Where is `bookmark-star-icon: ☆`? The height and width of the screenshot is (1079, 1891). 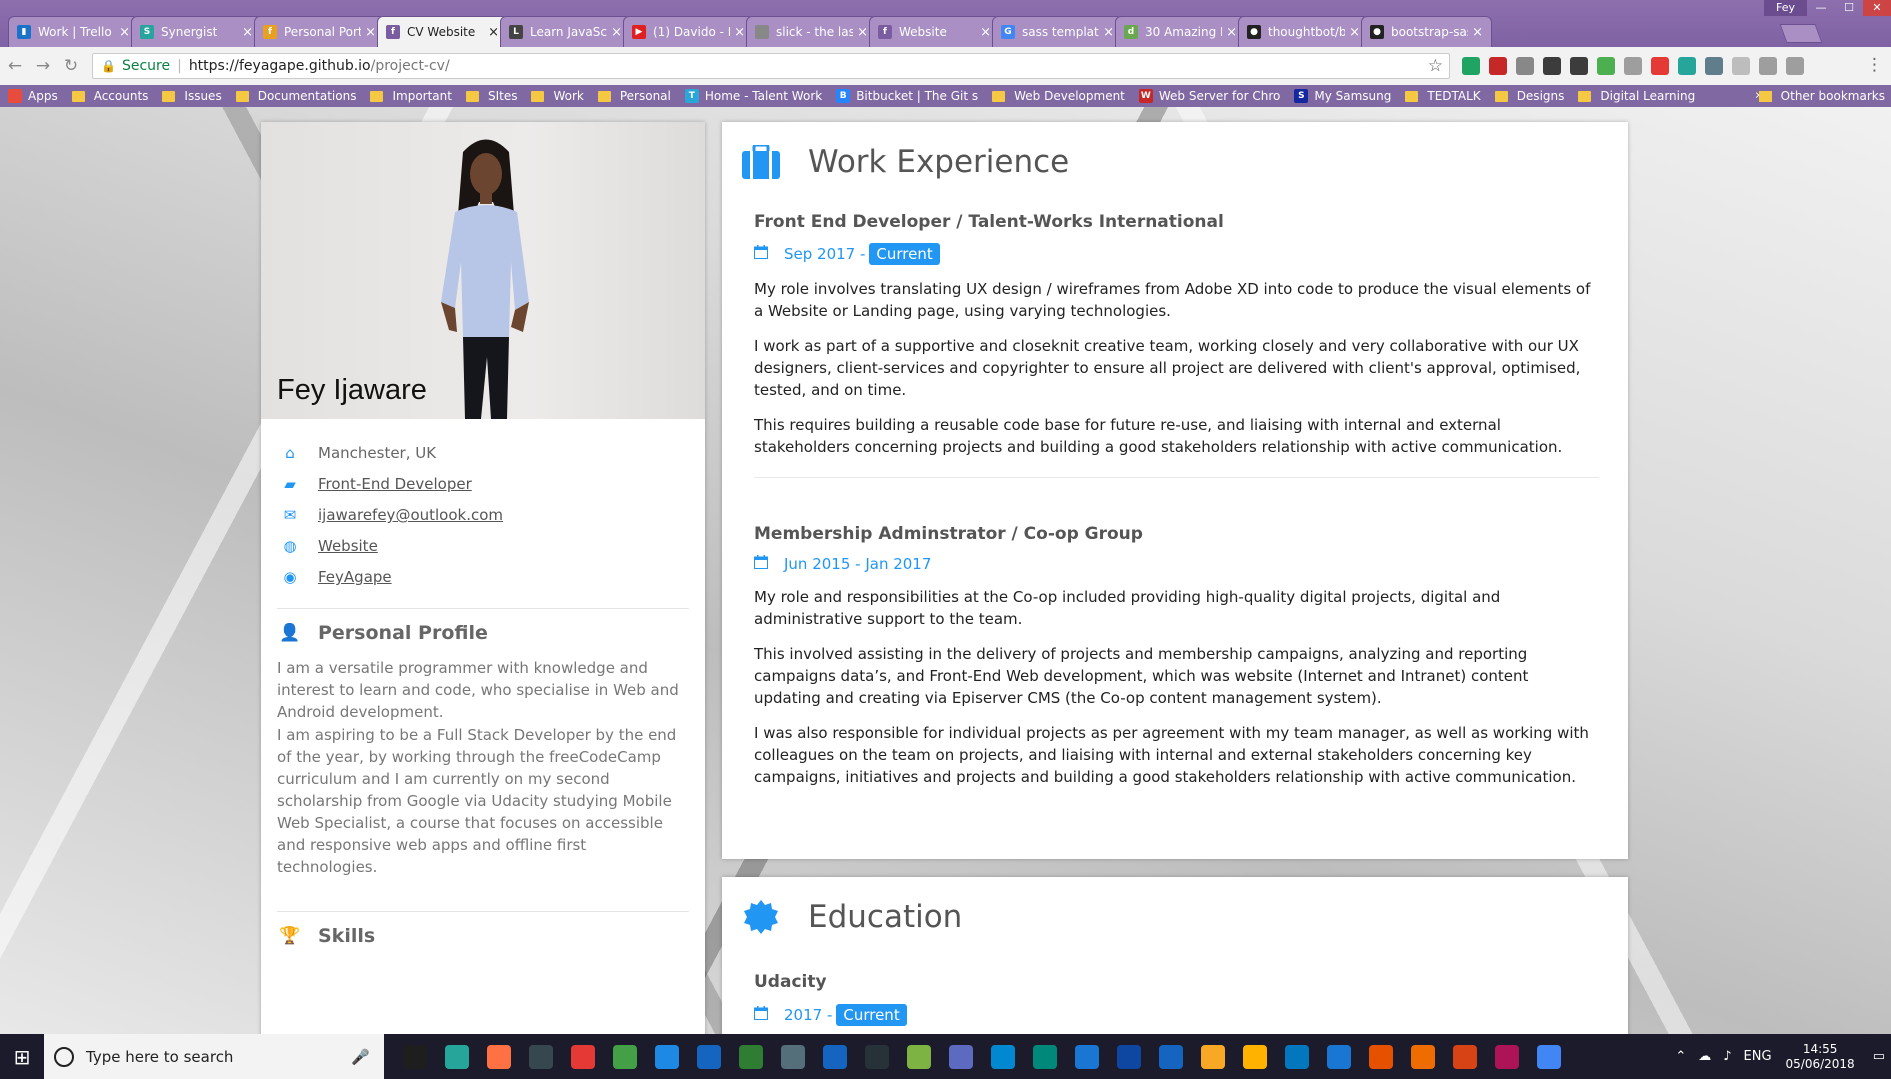
bookmark-star-icon: ☆ is located at coordinates (1435, 66).